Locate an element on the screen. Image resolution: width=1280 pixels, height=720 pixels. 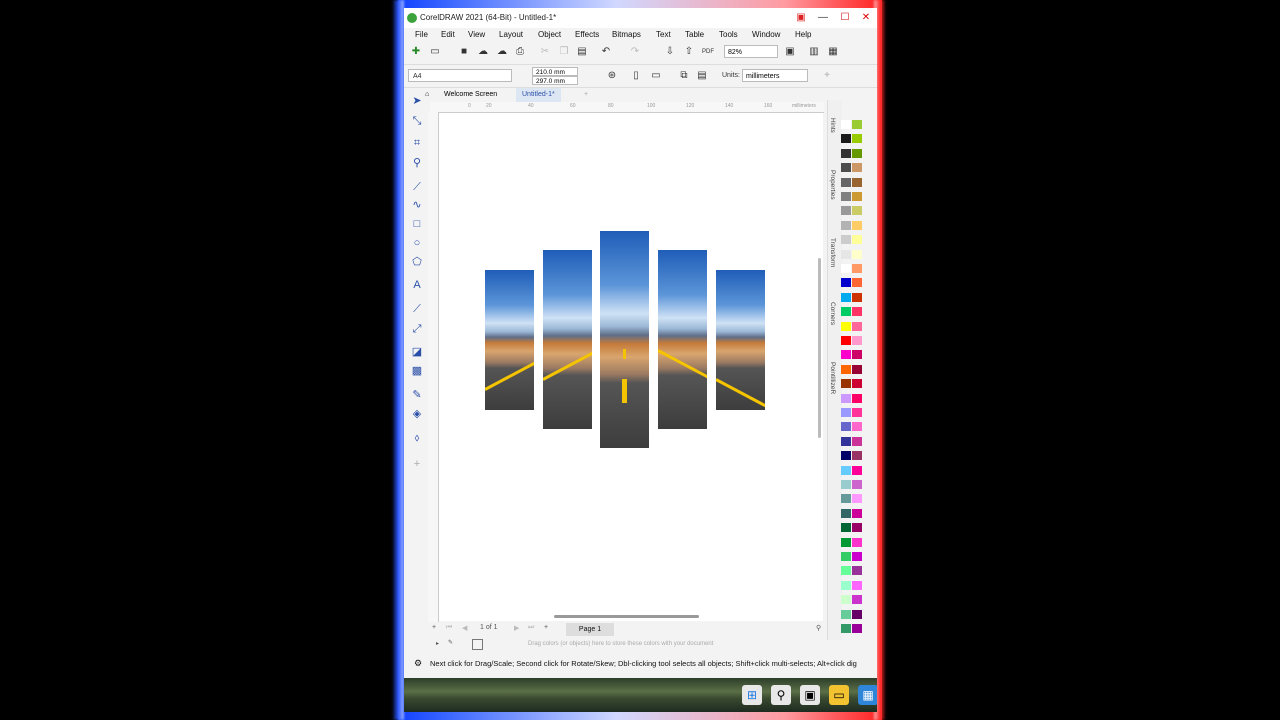
text-tool-icon: A is located at coordinates (417, 285).